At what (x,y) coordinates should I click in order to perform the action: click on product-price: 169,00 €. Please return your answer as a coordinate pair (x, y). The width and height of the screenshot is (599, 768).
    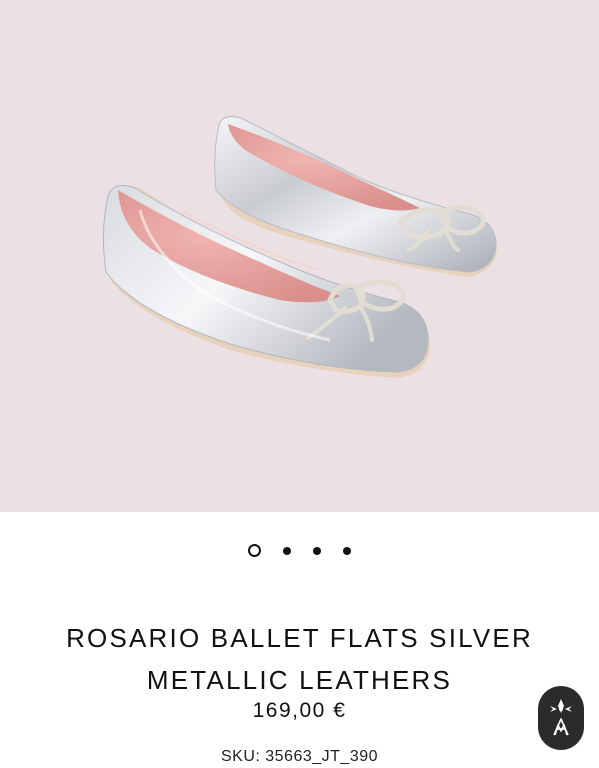
    Looking at the image, I should click on (299, 710).